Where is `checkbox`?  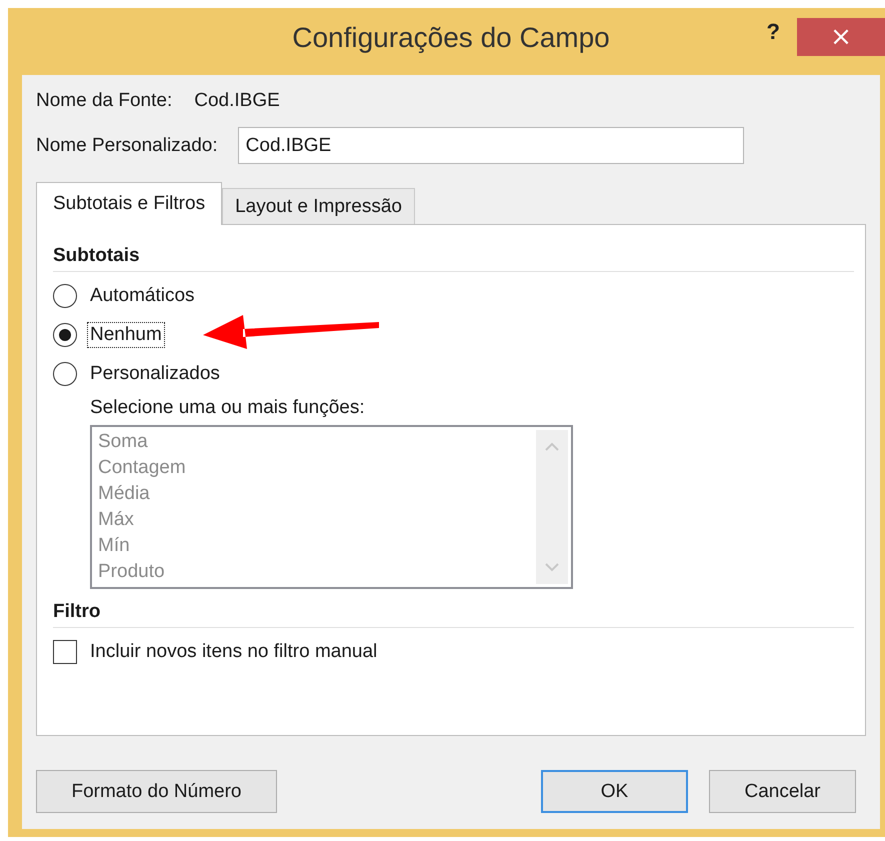
checkbox is located at coordinates (65, 652).